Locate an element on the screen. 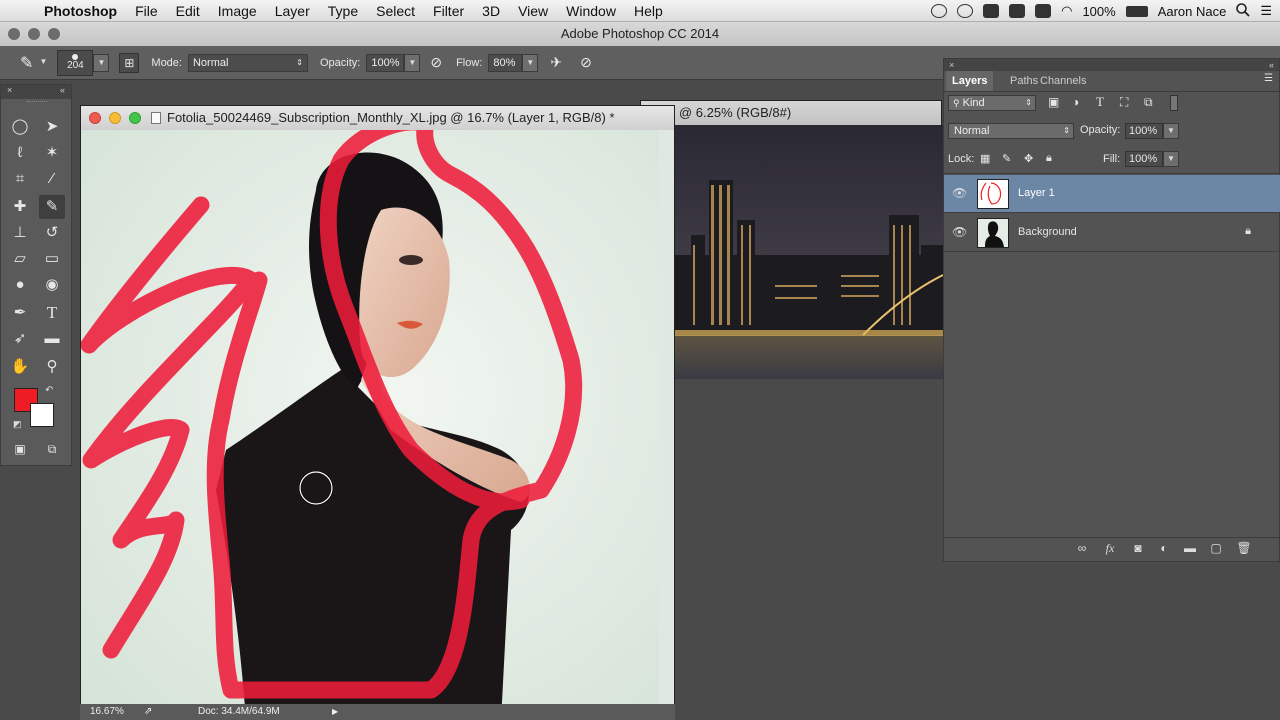  evernote-icon is located at coordinates (991, 11).